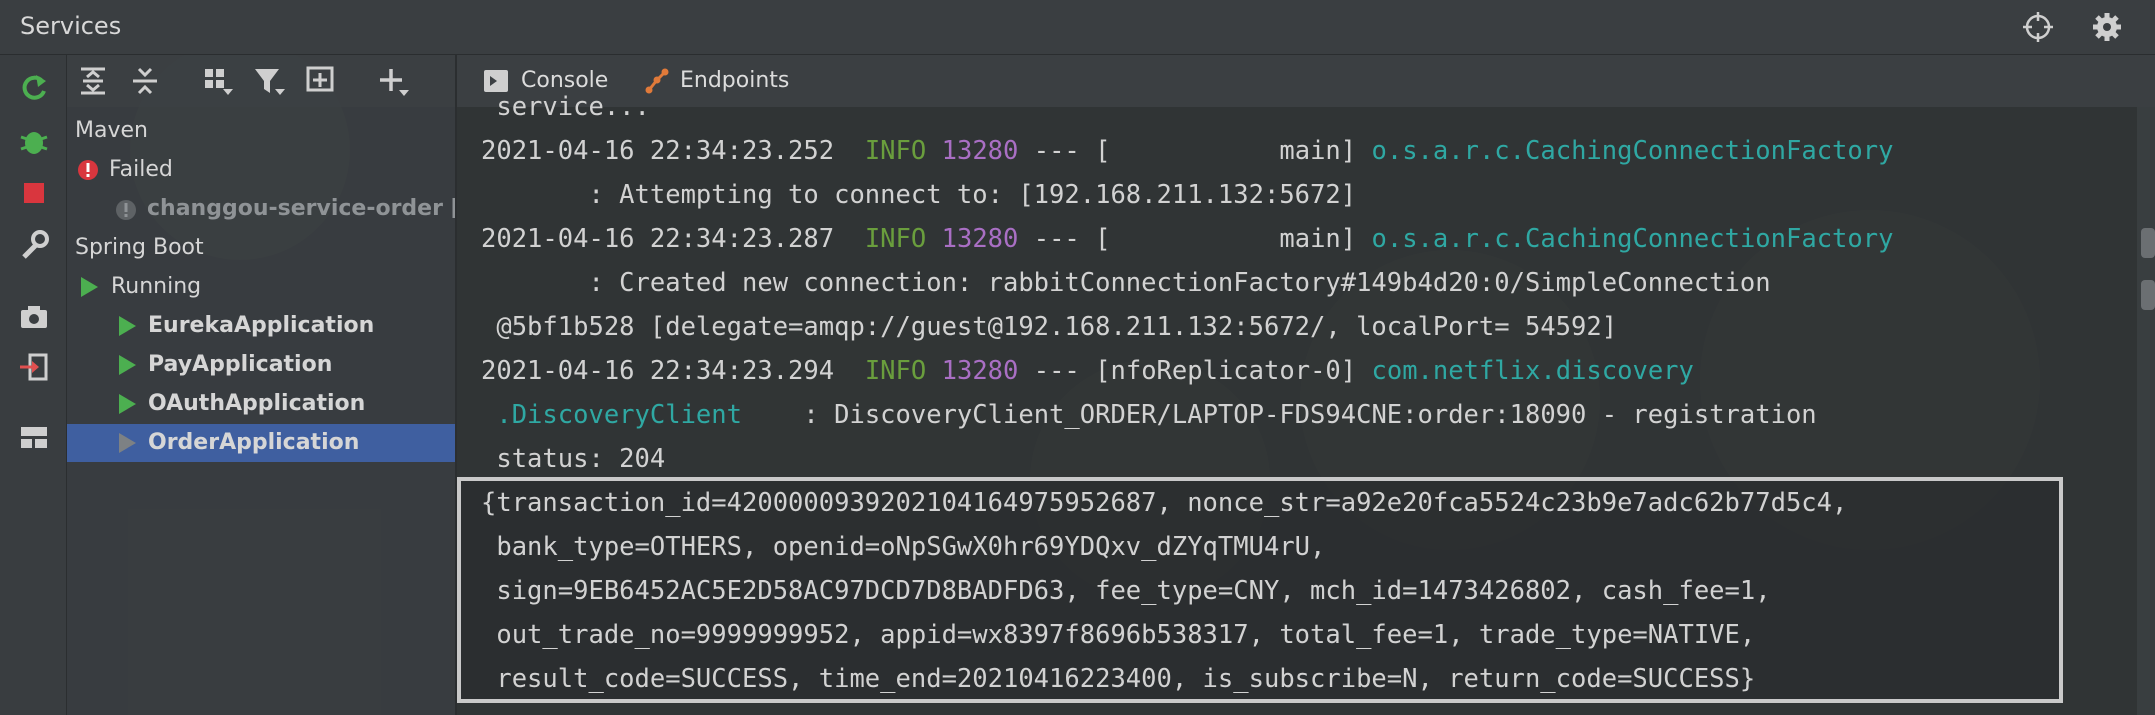 The width and height of the screenshot is (2155, 715). I want to click on log-timestamp: 2021-04-16 22:34:23.294, so click(658, 371).